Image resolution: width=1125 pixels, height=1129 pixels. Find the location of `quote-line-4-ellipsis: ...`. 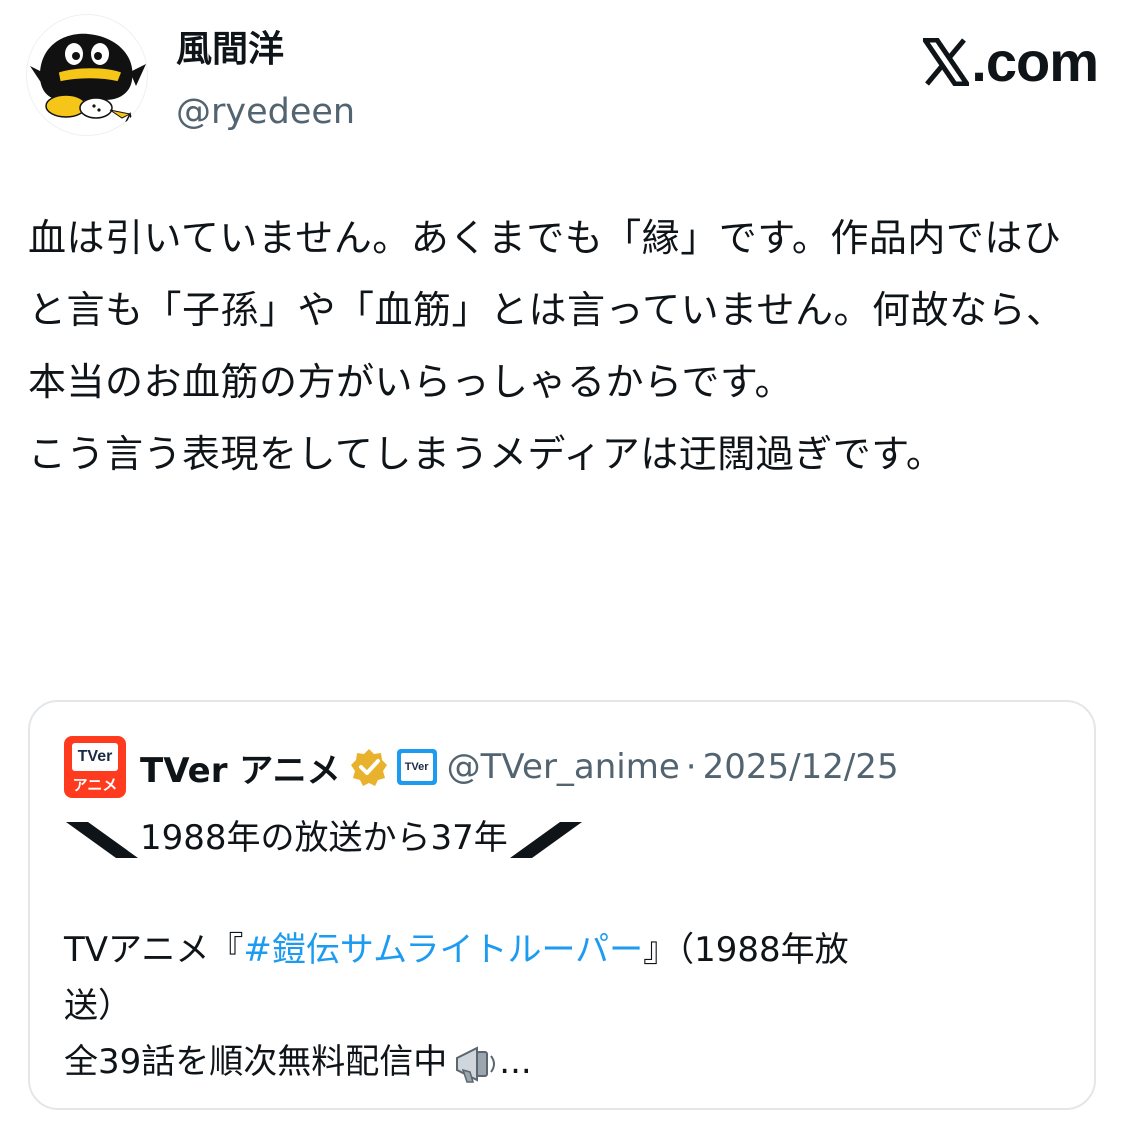

quote-line-4-ellipsis: ... is located at coordinates (515, 1062).